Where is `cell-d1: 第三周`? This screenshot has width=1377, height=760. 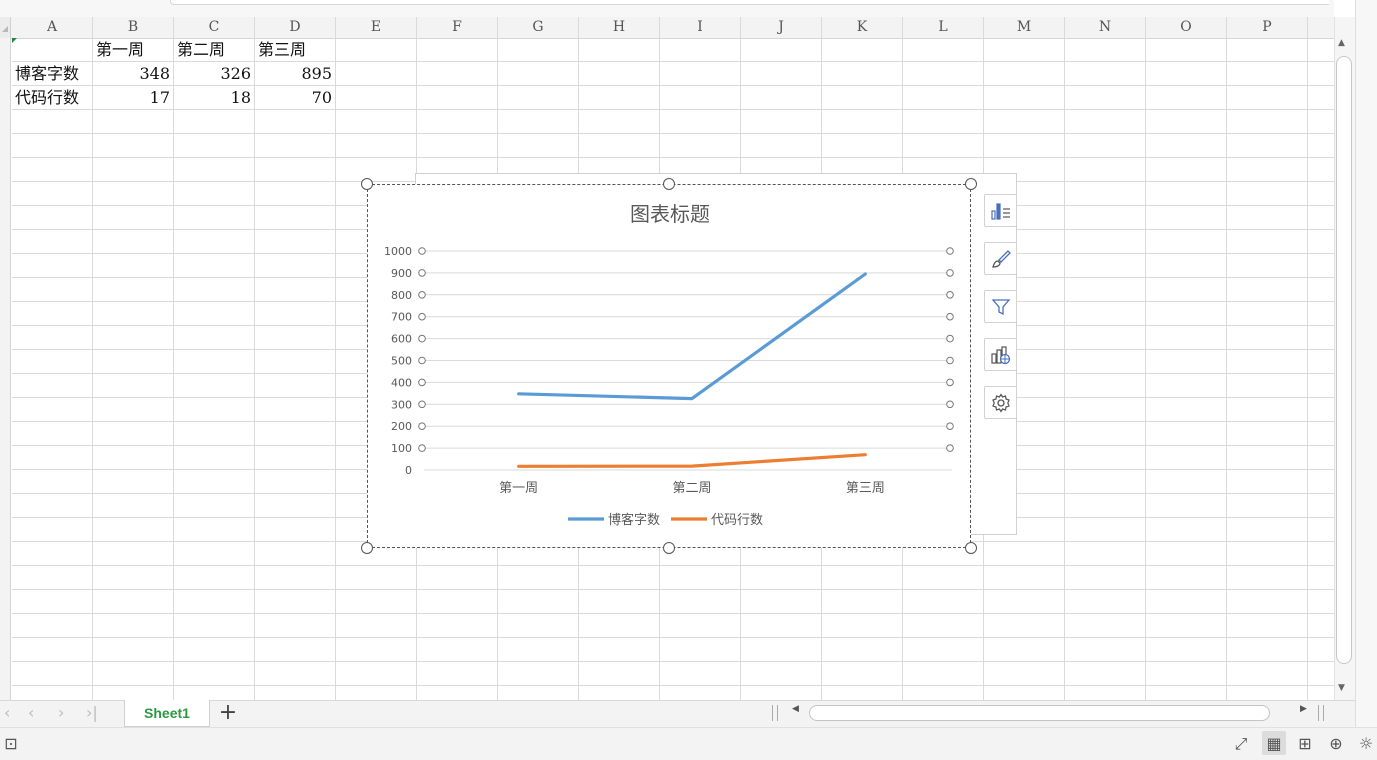 cell-d1: 第三周 is located at coordinates (295, 50).